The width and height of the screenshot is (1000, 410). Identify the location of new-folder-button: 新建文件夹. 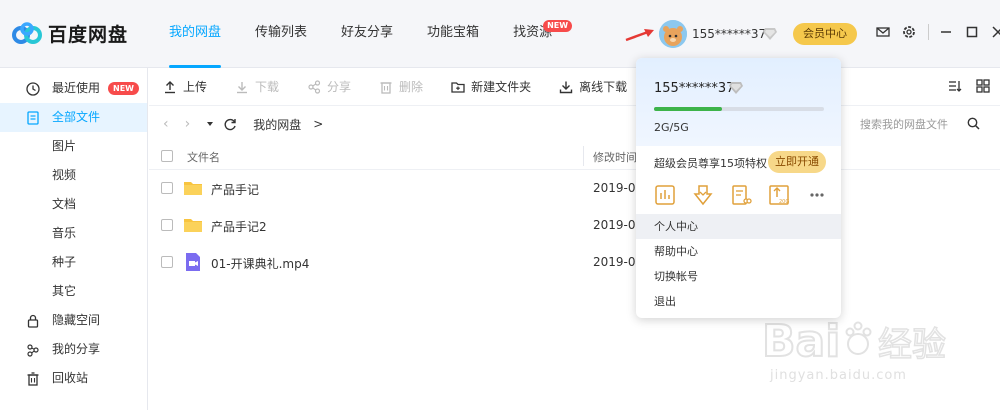
(491, 86).